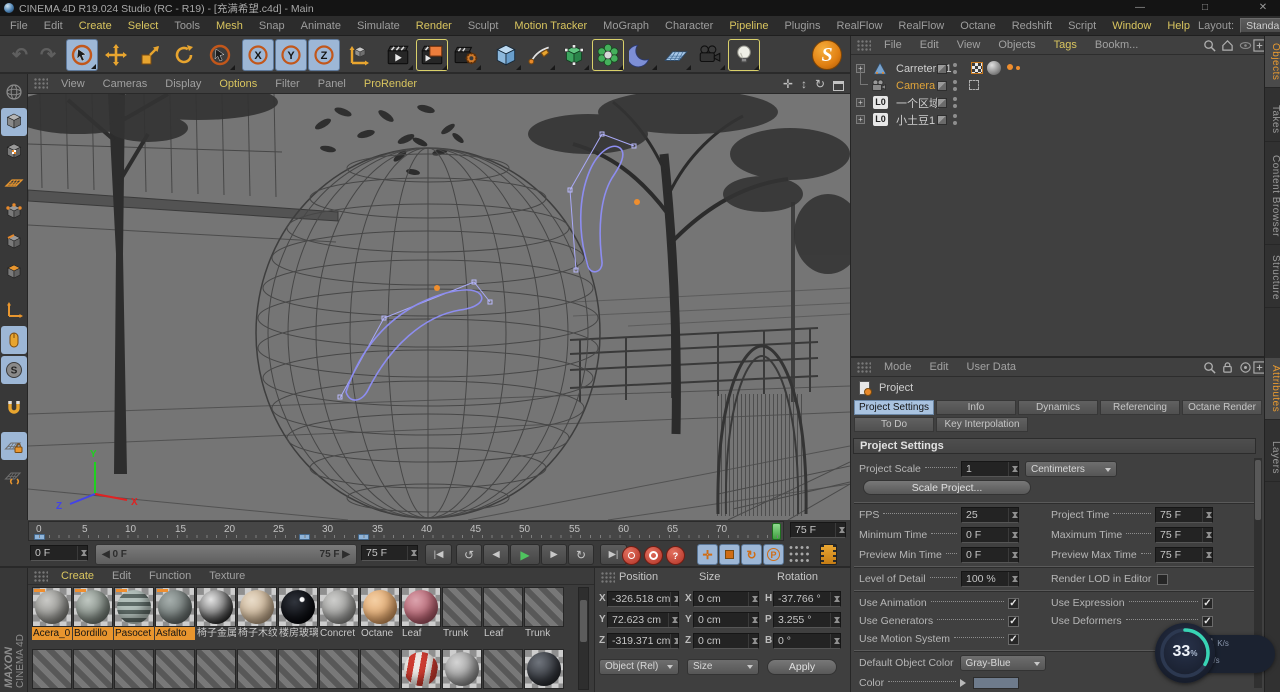 Image resolution: width=1280 pixels, height=692 pixels. I want to click on expand-icon: +, so click(860, 119).